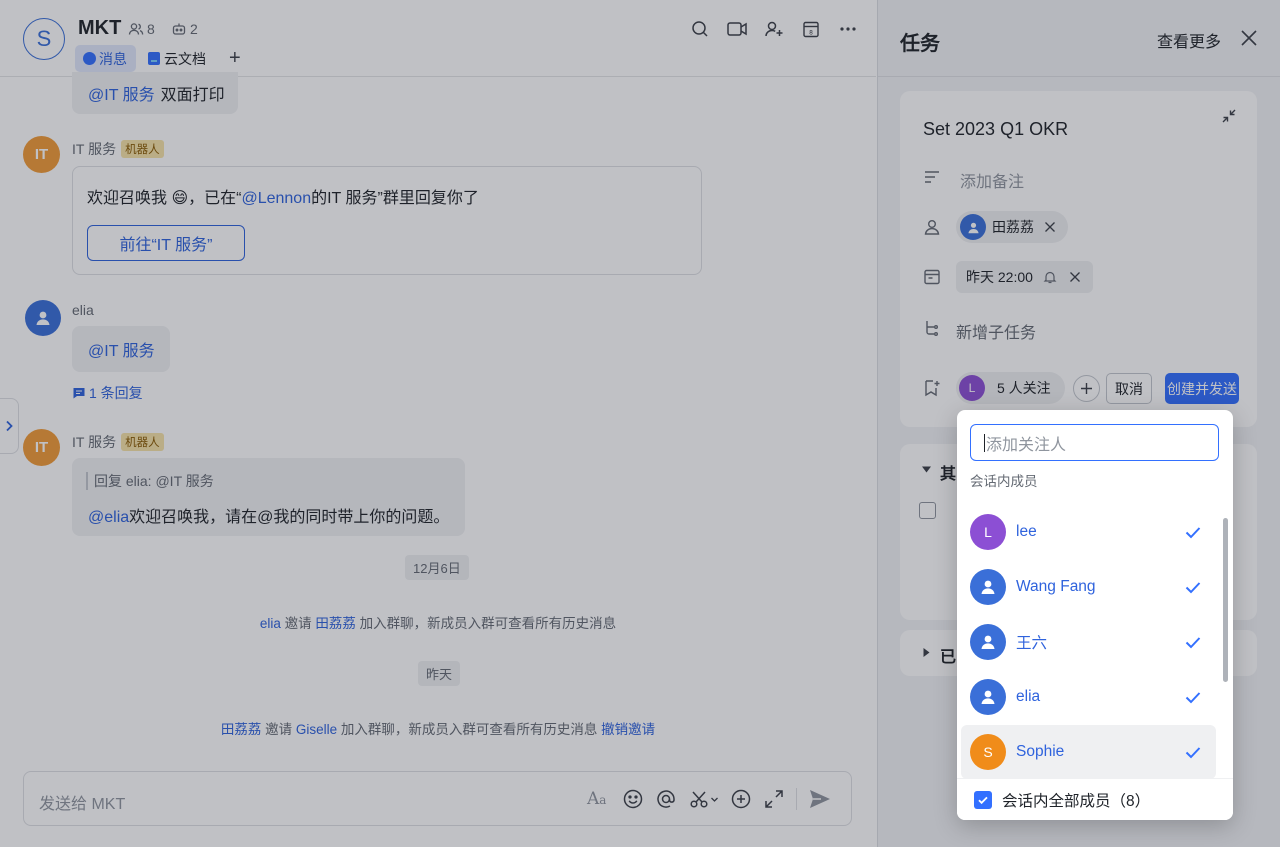  What do you see at coordinates (948, 655) in the screenshot?
I see `section-title: 已` at bounding box center [948, 655].